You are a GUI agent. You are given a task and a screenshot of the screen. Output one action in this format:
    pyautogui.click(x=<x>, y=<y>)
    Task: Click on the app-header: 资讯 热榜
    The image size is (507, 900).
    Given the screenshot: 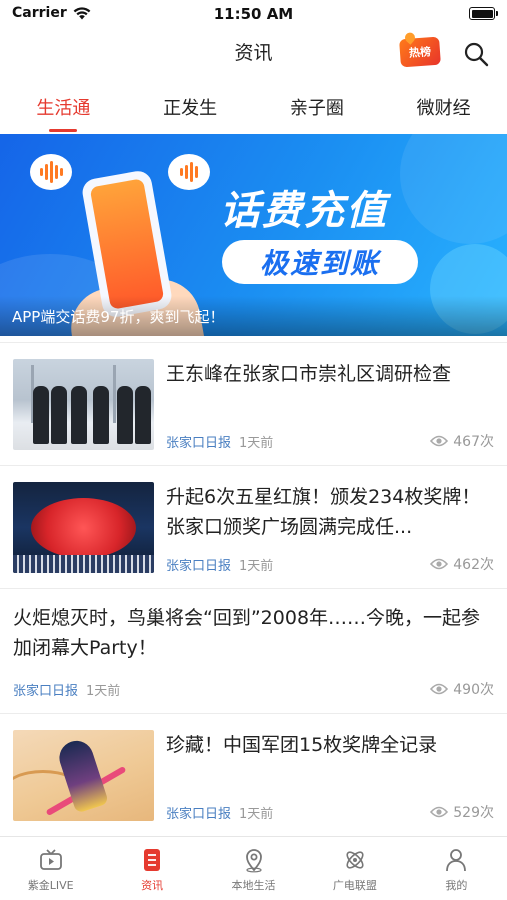 What is the action you would take?
    pyautogui.click(x=253, y=52)
    